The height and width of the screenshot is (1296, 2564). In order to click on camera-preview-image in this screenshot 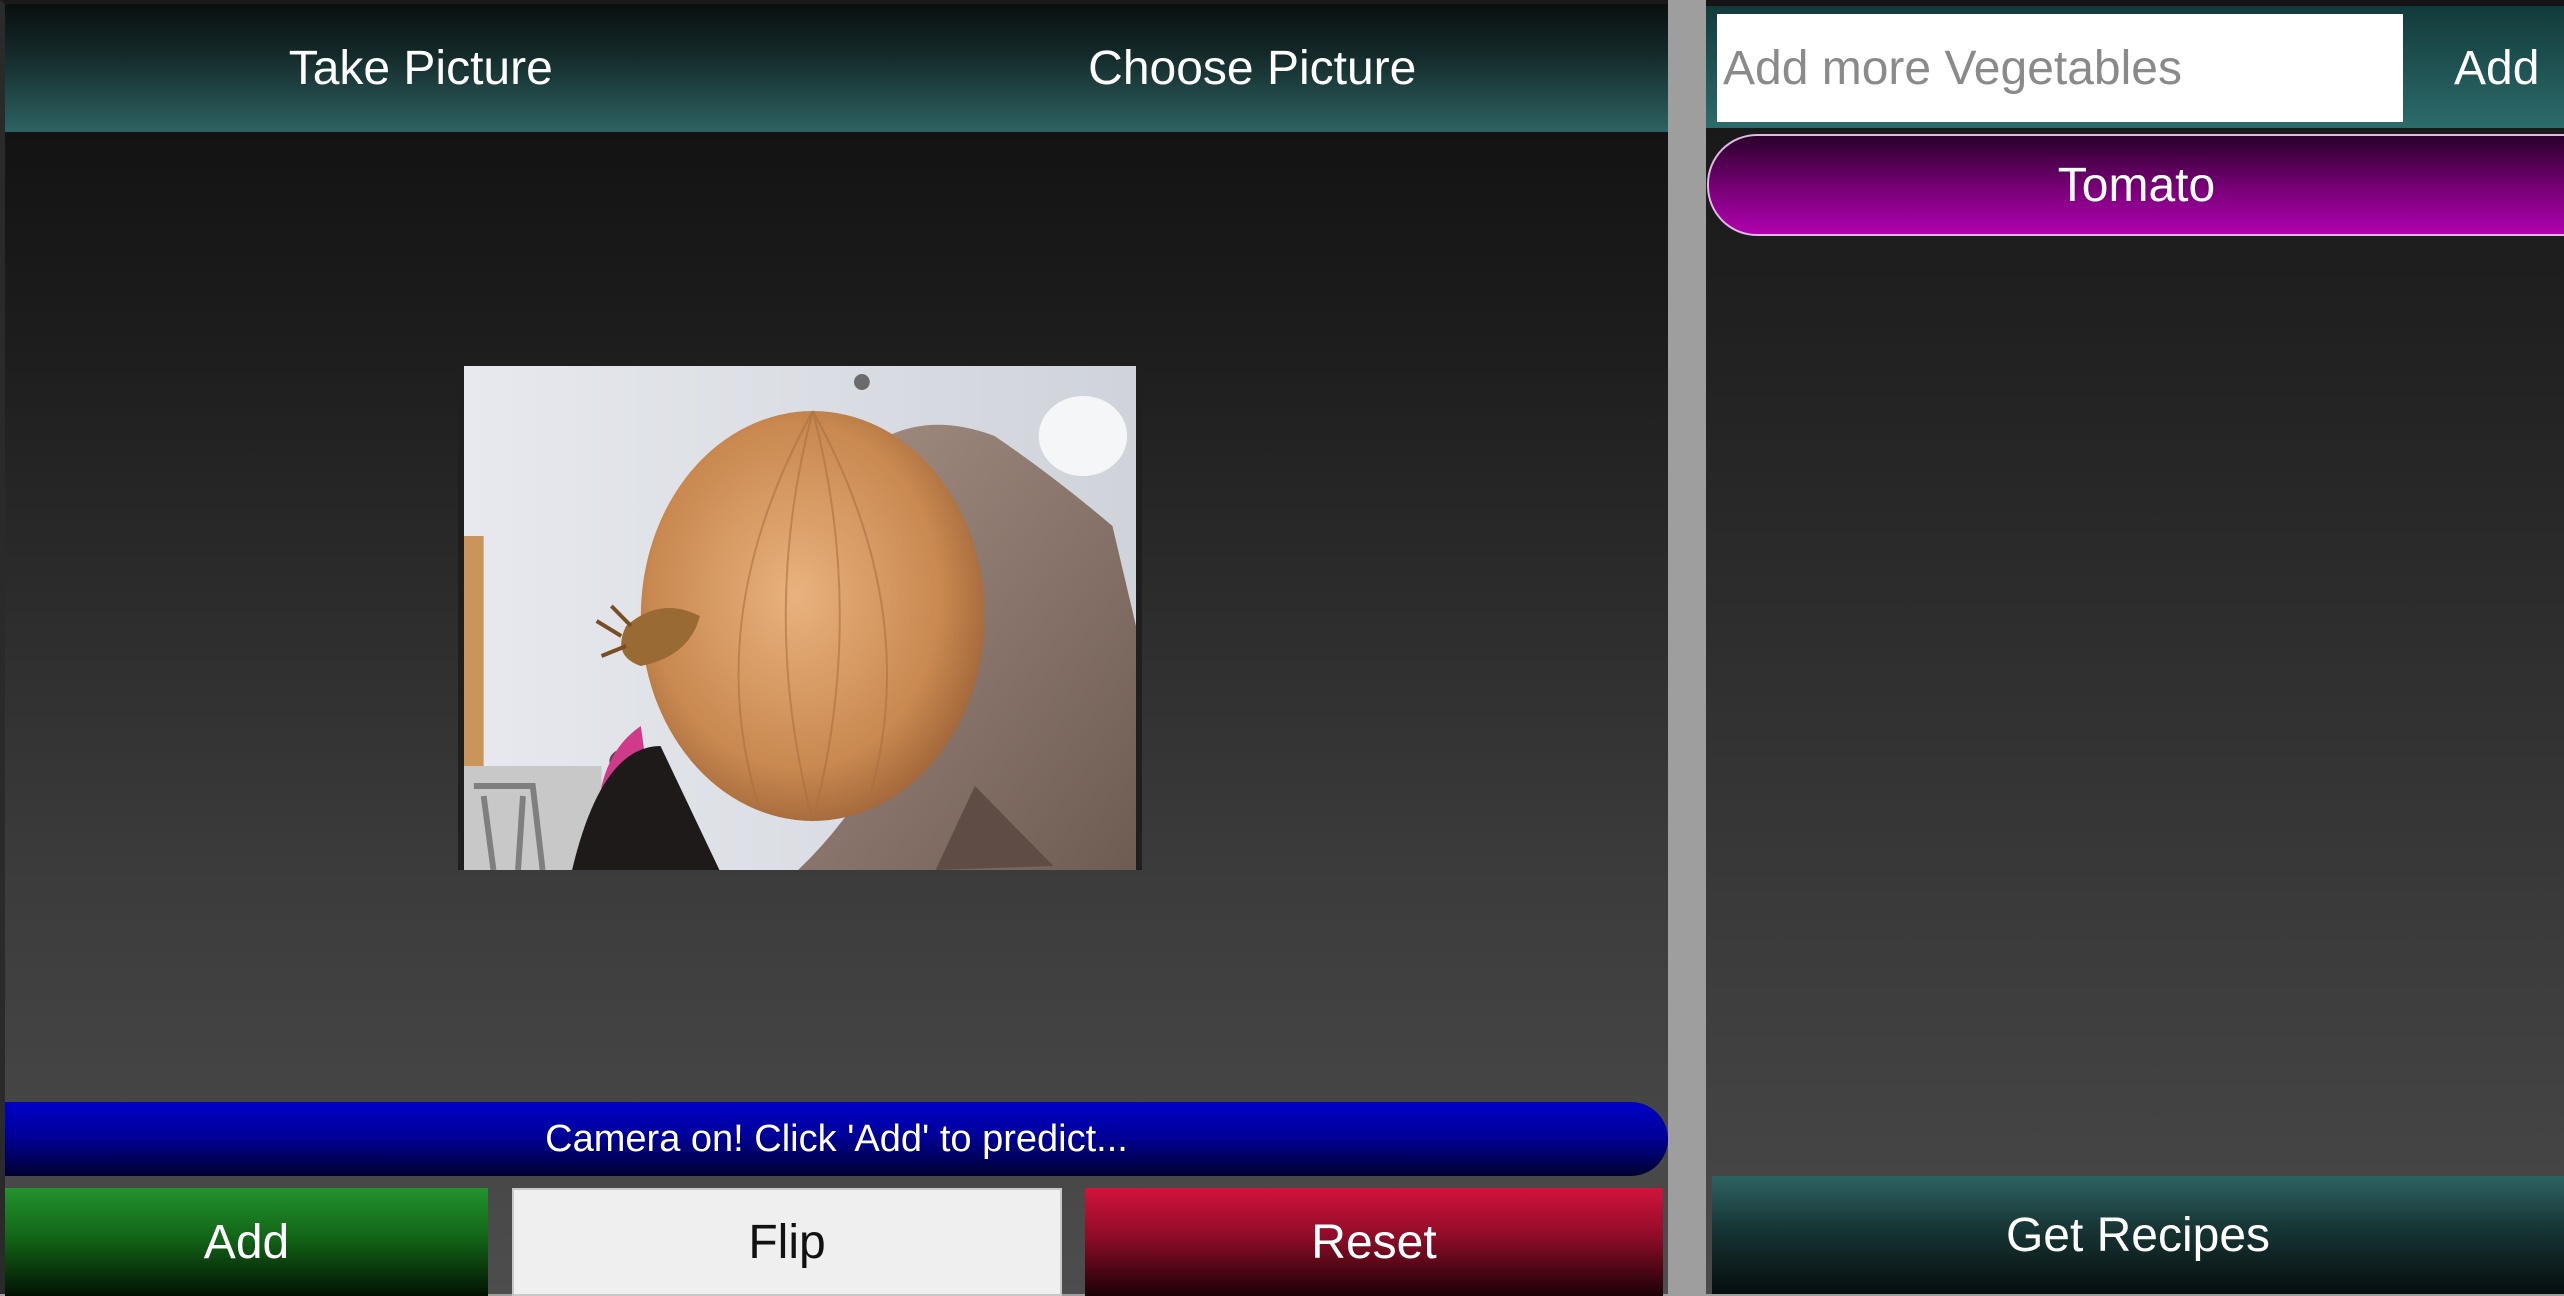, I will do `click(800, 618)`.